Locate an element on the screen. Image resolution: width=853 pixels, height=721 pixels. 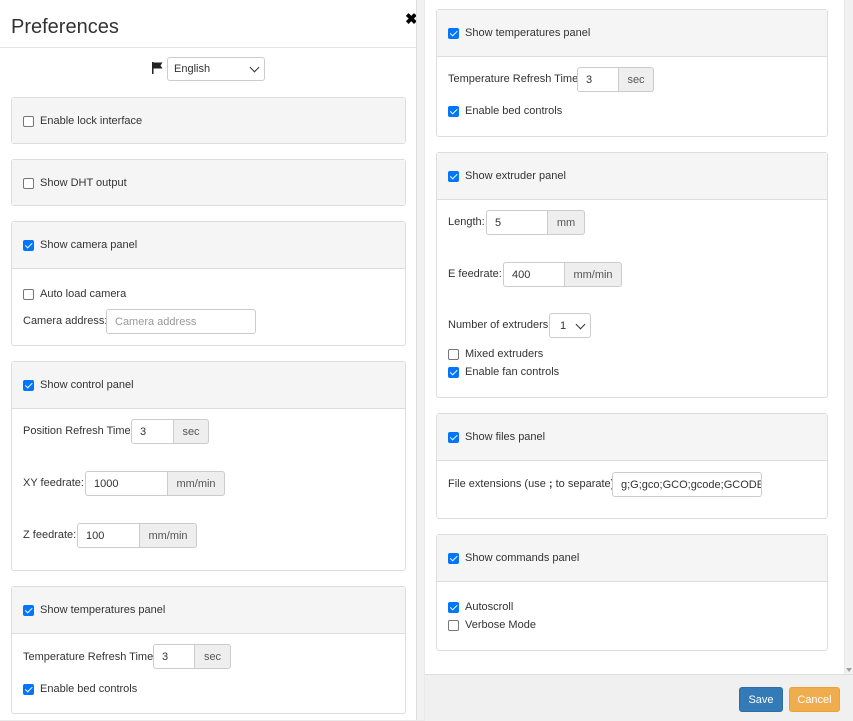
extruder-panel-header: Show extruder panel is located at coordinates (632, 176).